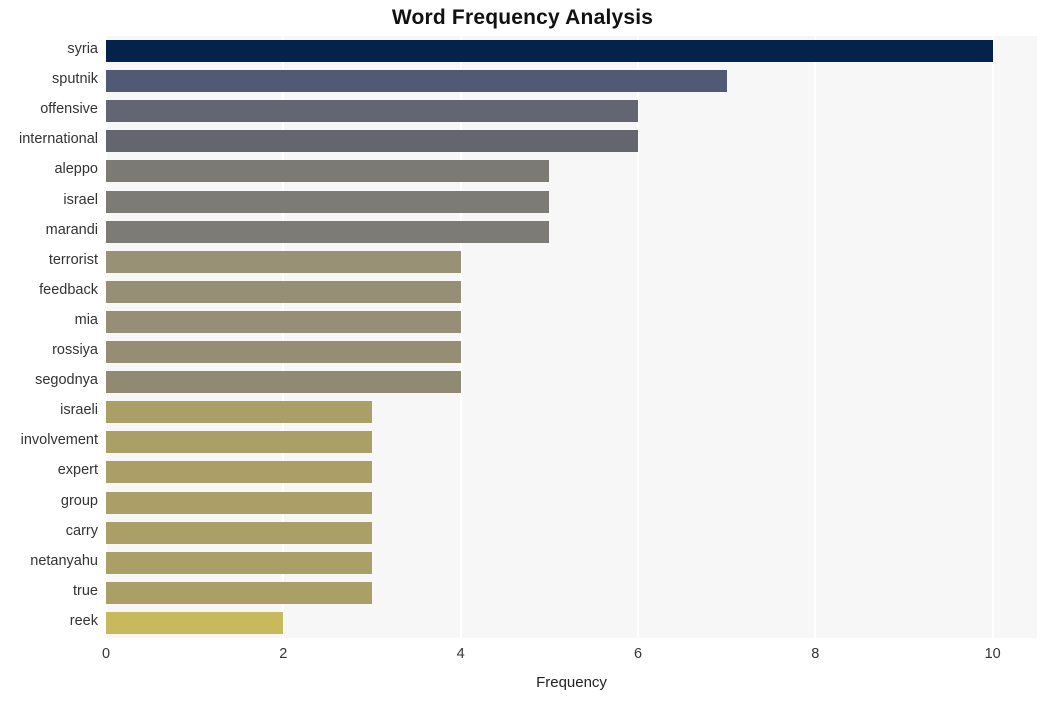  Describe the element at coordinates (81, 530) in the screenshot. I see `y-tick-label: carry` at that location.